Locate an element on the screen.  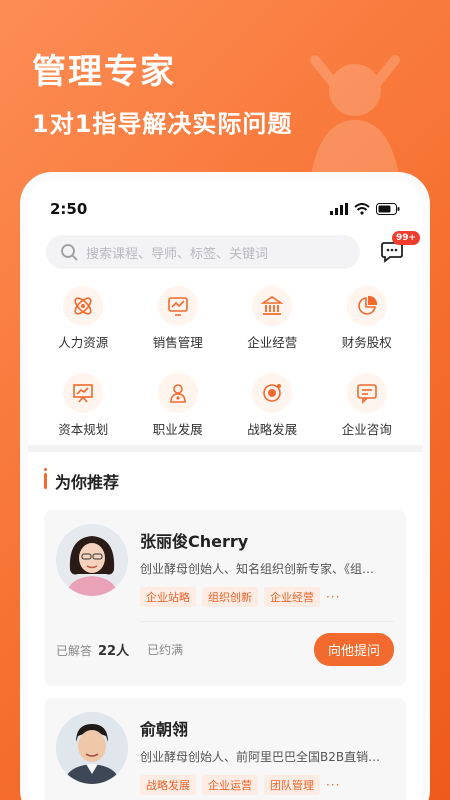
category-label: 战略发展 is located at coordinates (272, 429).